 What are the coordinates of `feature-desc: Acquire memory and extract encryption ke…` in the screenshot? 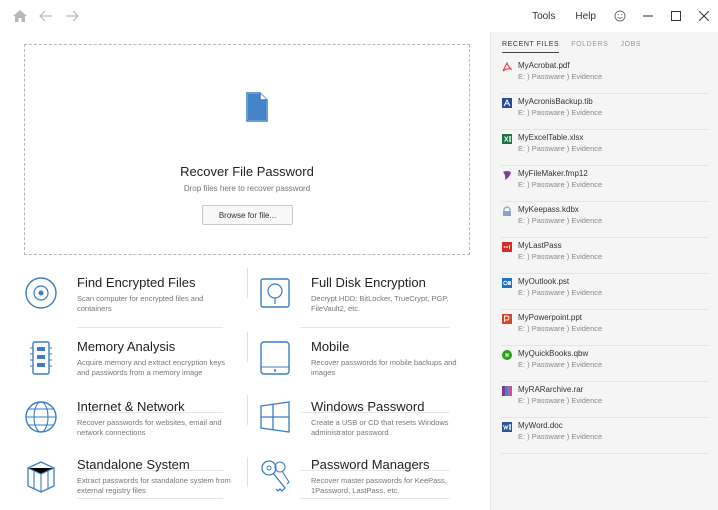 It's located at (151, 367).